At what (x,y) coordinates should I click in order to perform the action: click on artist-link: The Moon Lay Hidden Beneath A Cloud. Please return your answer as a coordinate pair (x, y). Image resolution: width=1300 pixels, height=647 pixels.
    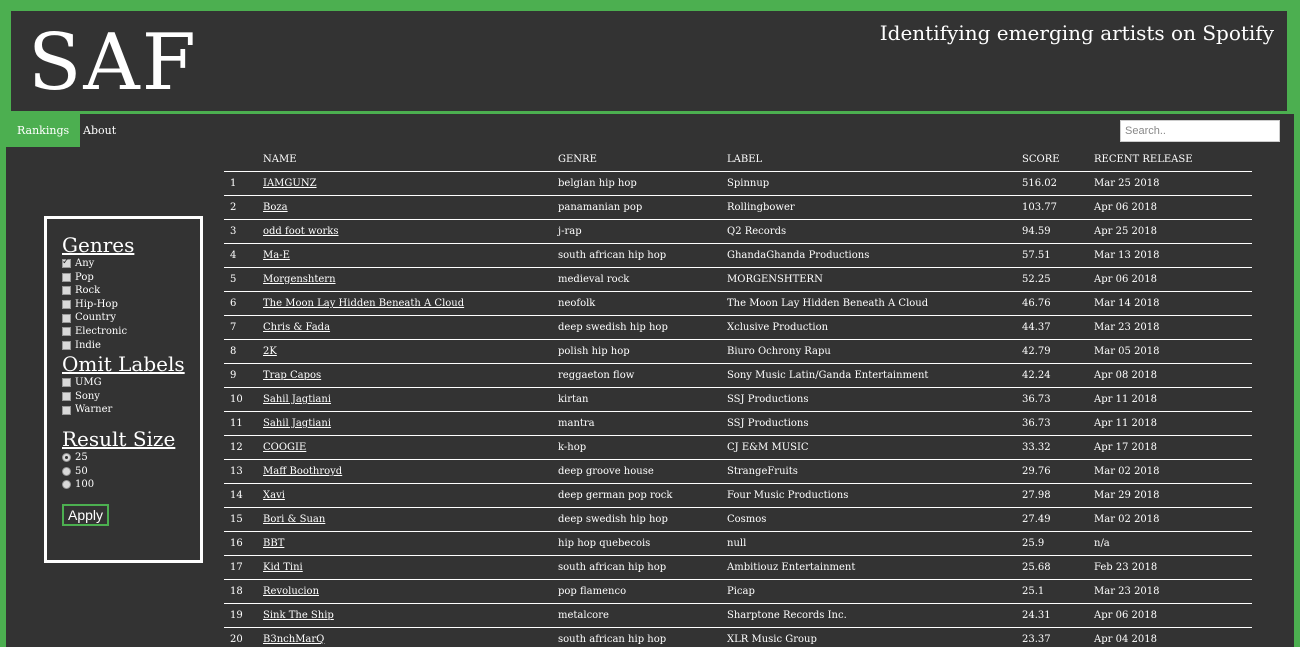
    Looking at the image, I should click on (363, 303).